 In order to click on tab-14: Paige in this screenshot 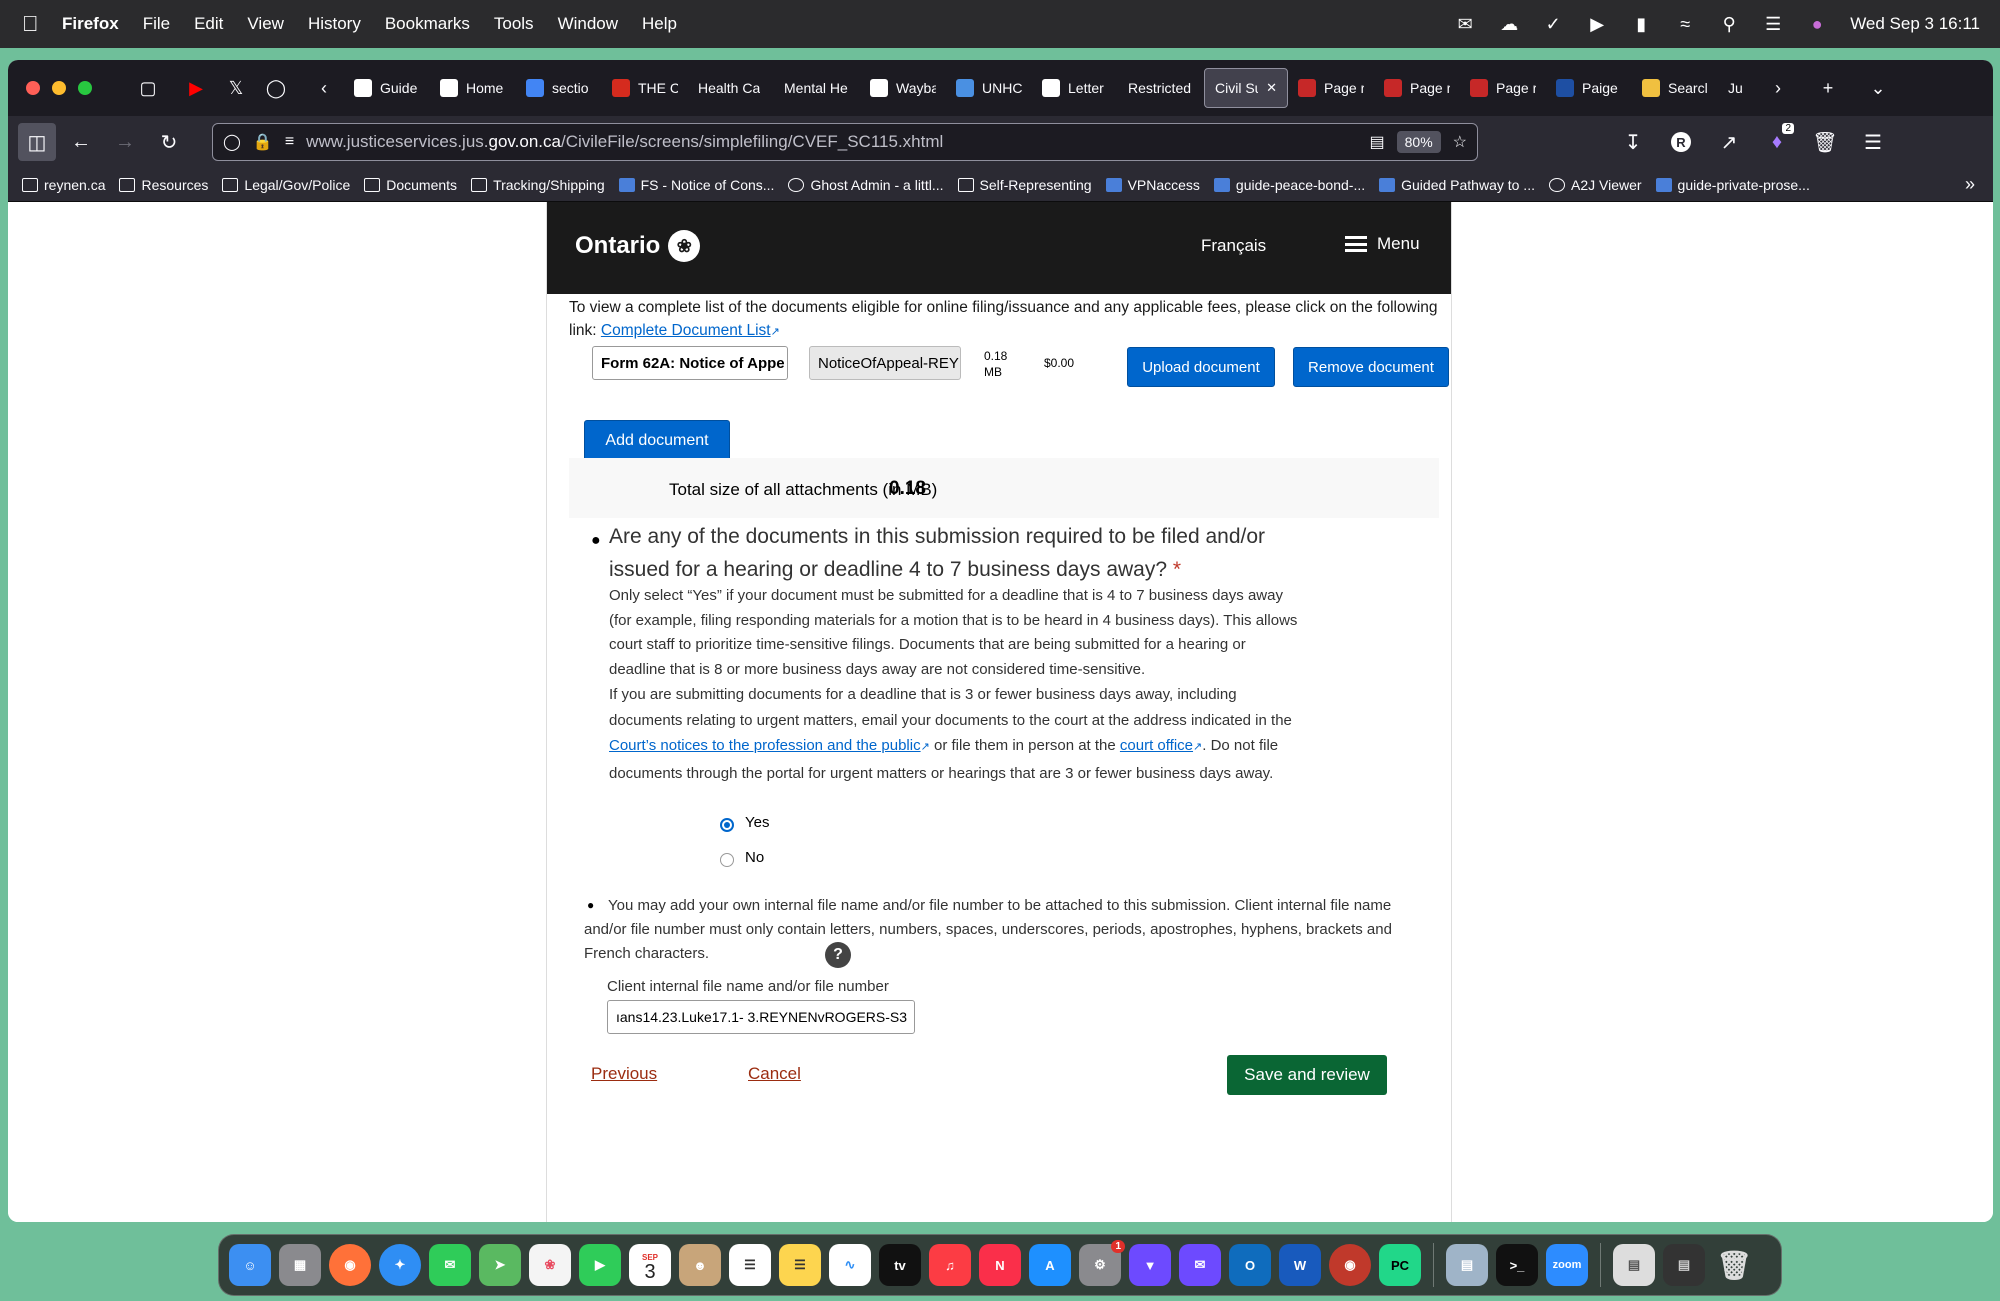, I will do `click(1589, 88)`.